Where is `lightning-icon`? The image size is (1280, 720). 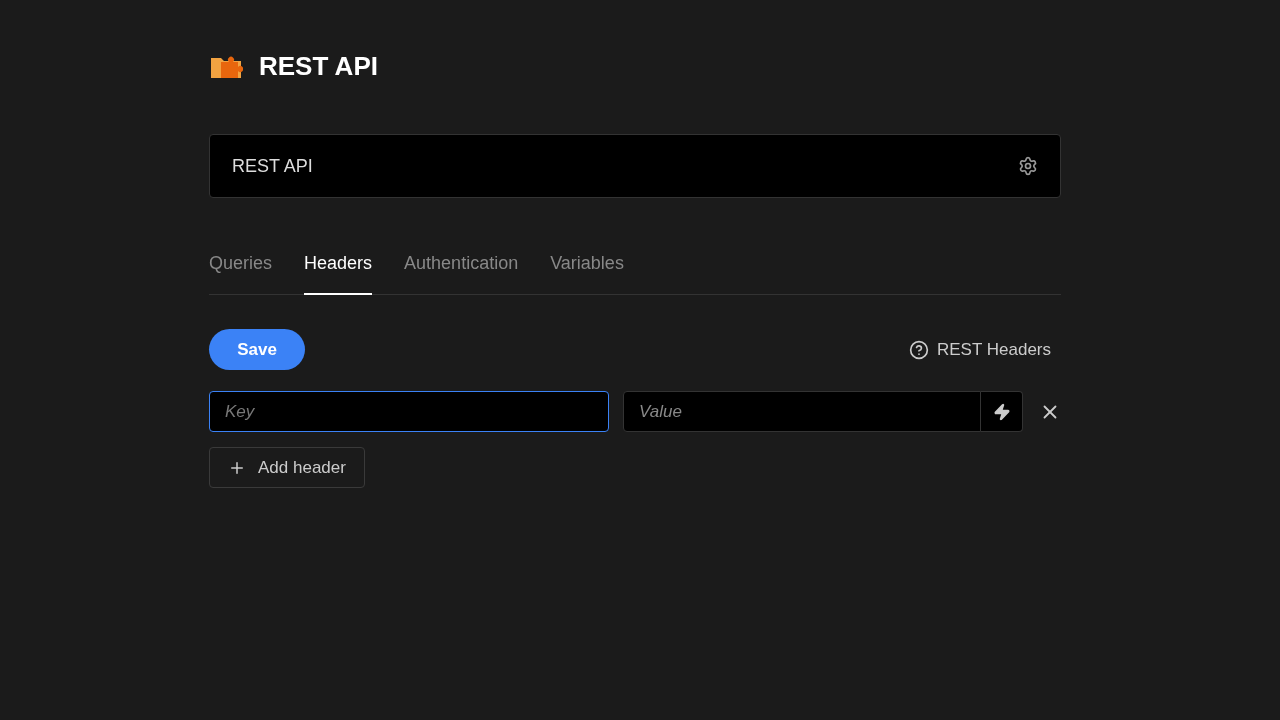
lightning-icon is located at coordinates (1001, 411).